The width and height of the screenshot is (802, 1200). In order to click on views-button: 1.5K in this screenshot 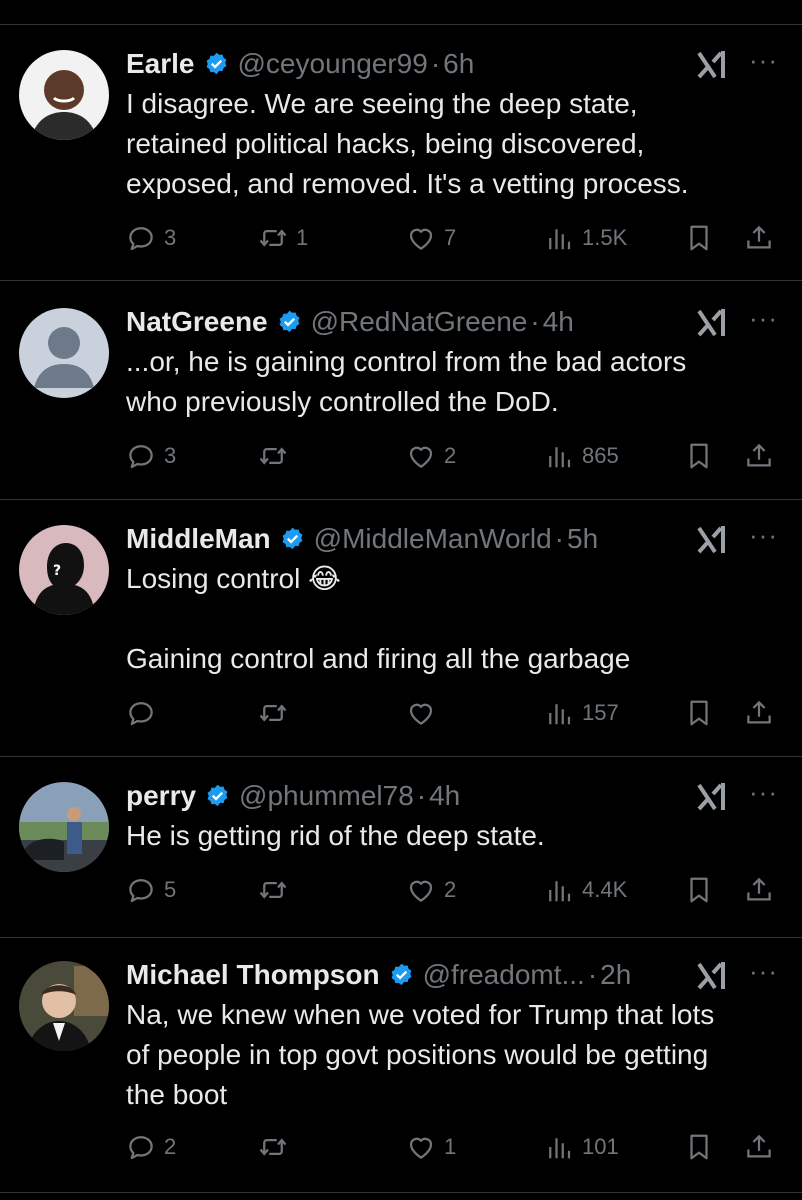, I will do `click(585, 238)`.